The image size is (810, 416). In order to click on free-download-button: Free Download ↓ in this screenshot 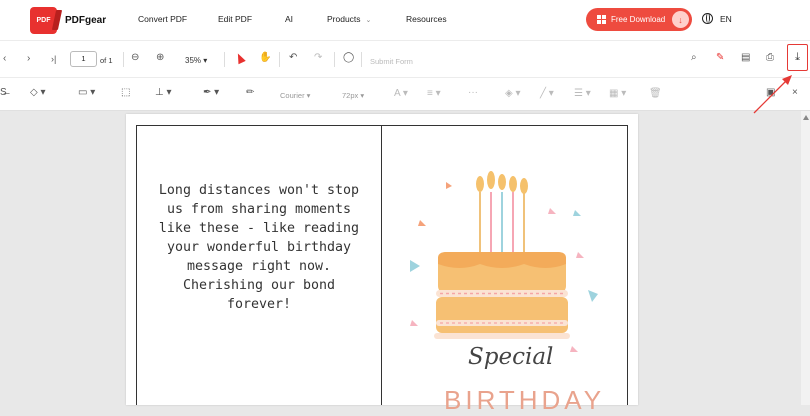, I will do `click(639, 19)`.